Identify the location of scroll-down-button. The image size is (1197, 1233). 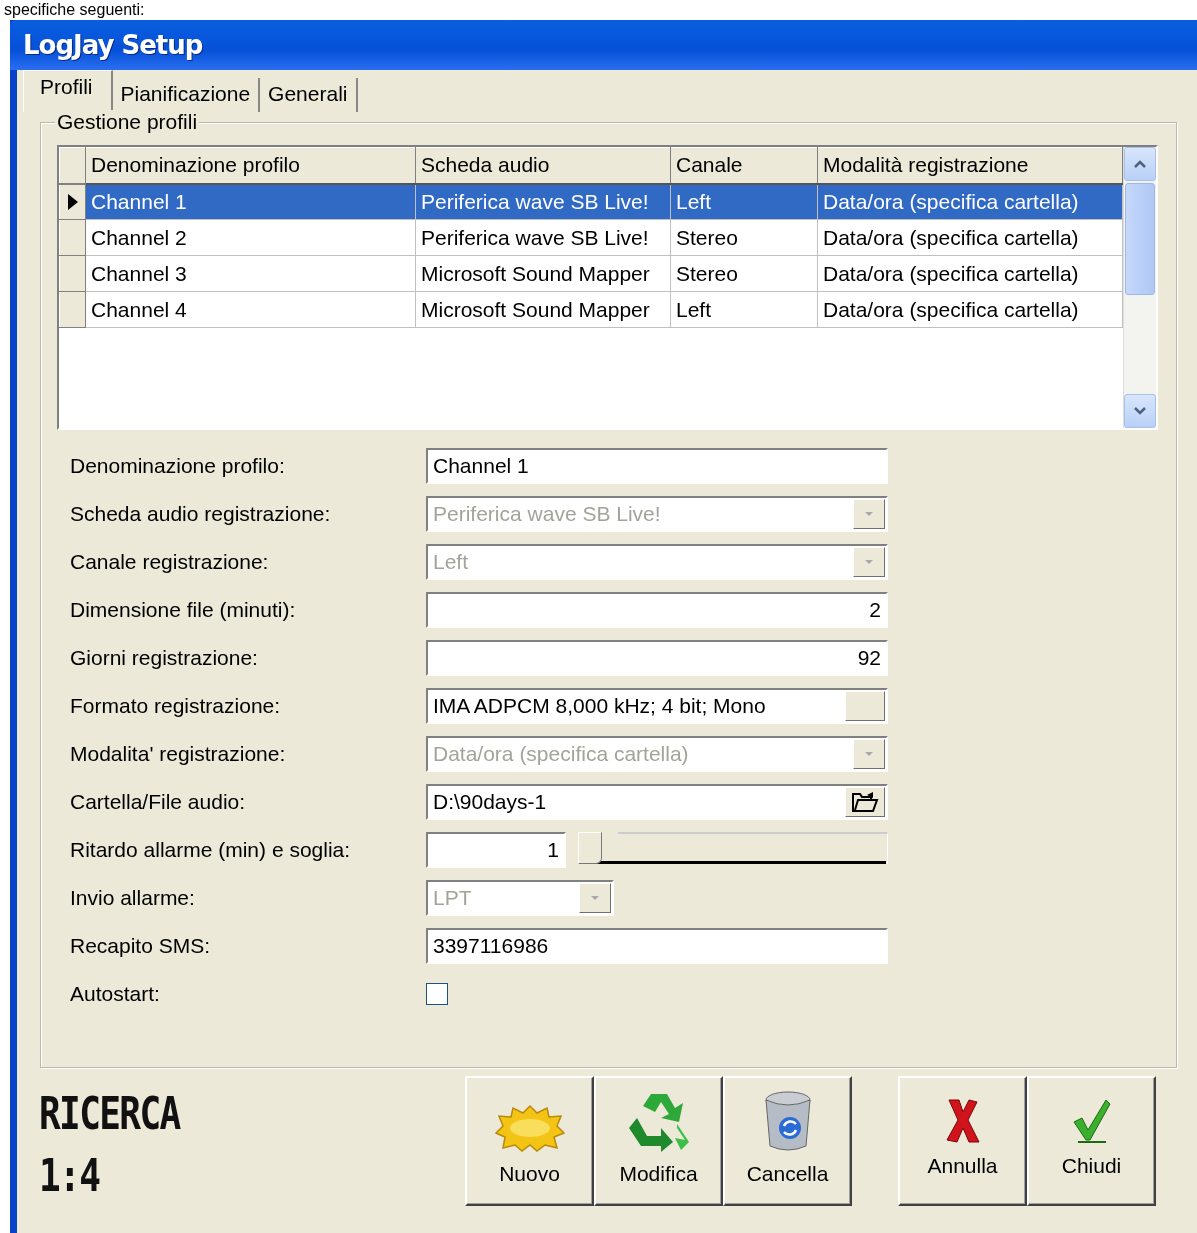
(1140, 411).